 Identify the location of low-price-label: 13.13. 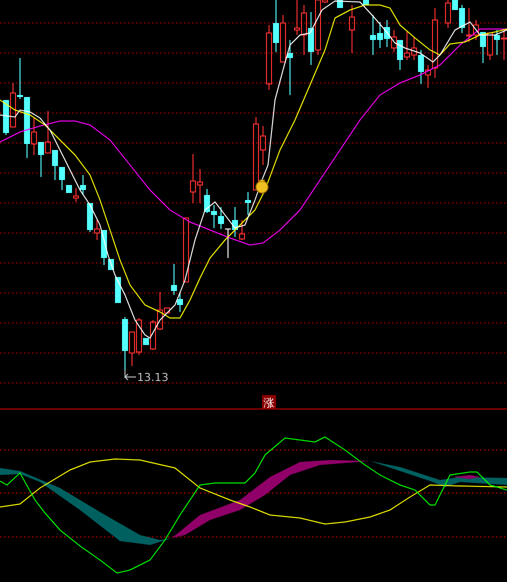
(152, 377).